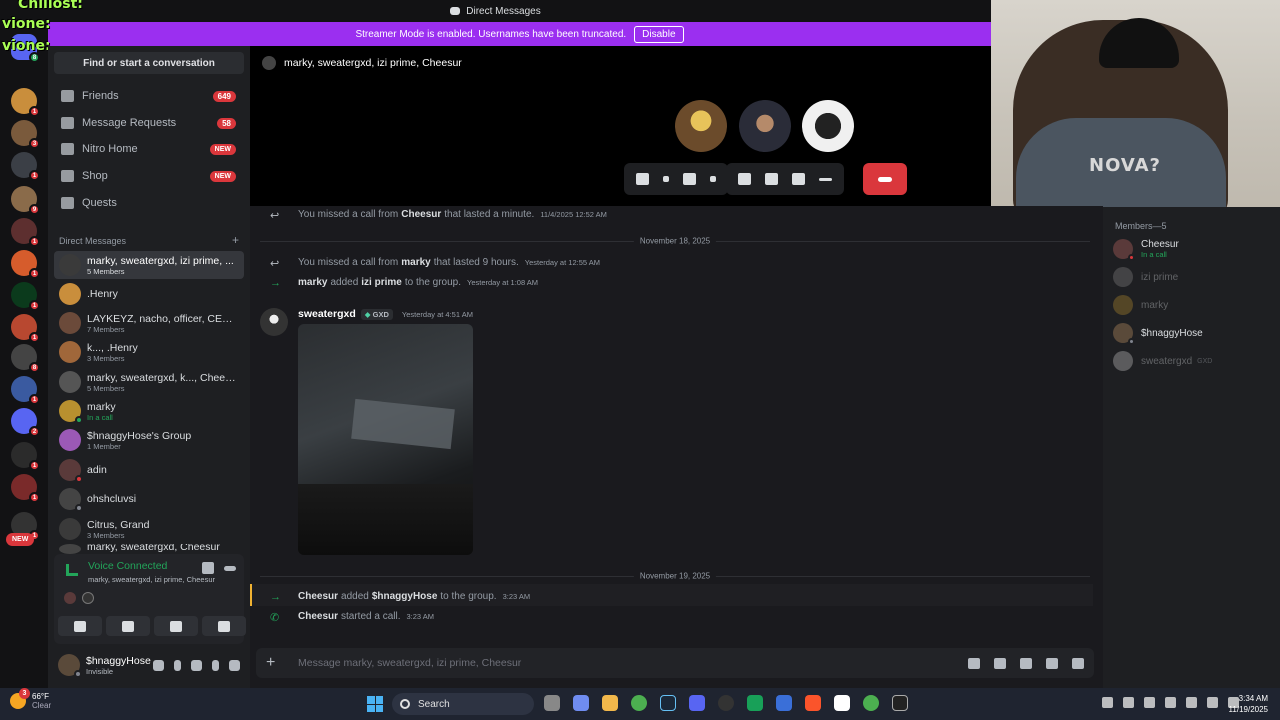  Describe the element at coordinates (1107, 702) in the screenshot. I see `chevron-up-icon` at that location.